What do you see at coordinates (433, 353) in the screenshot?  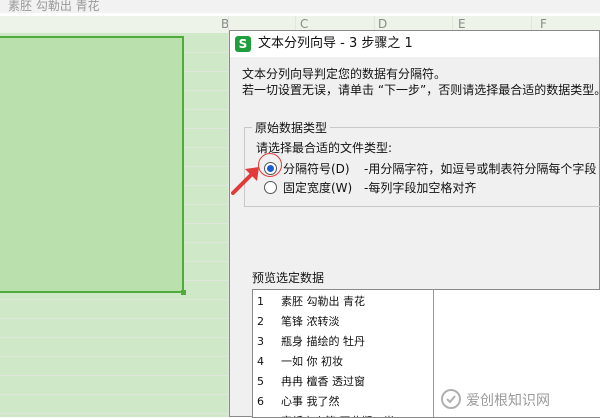 I see `preview-column-divider` at bounding box center [433, 353].